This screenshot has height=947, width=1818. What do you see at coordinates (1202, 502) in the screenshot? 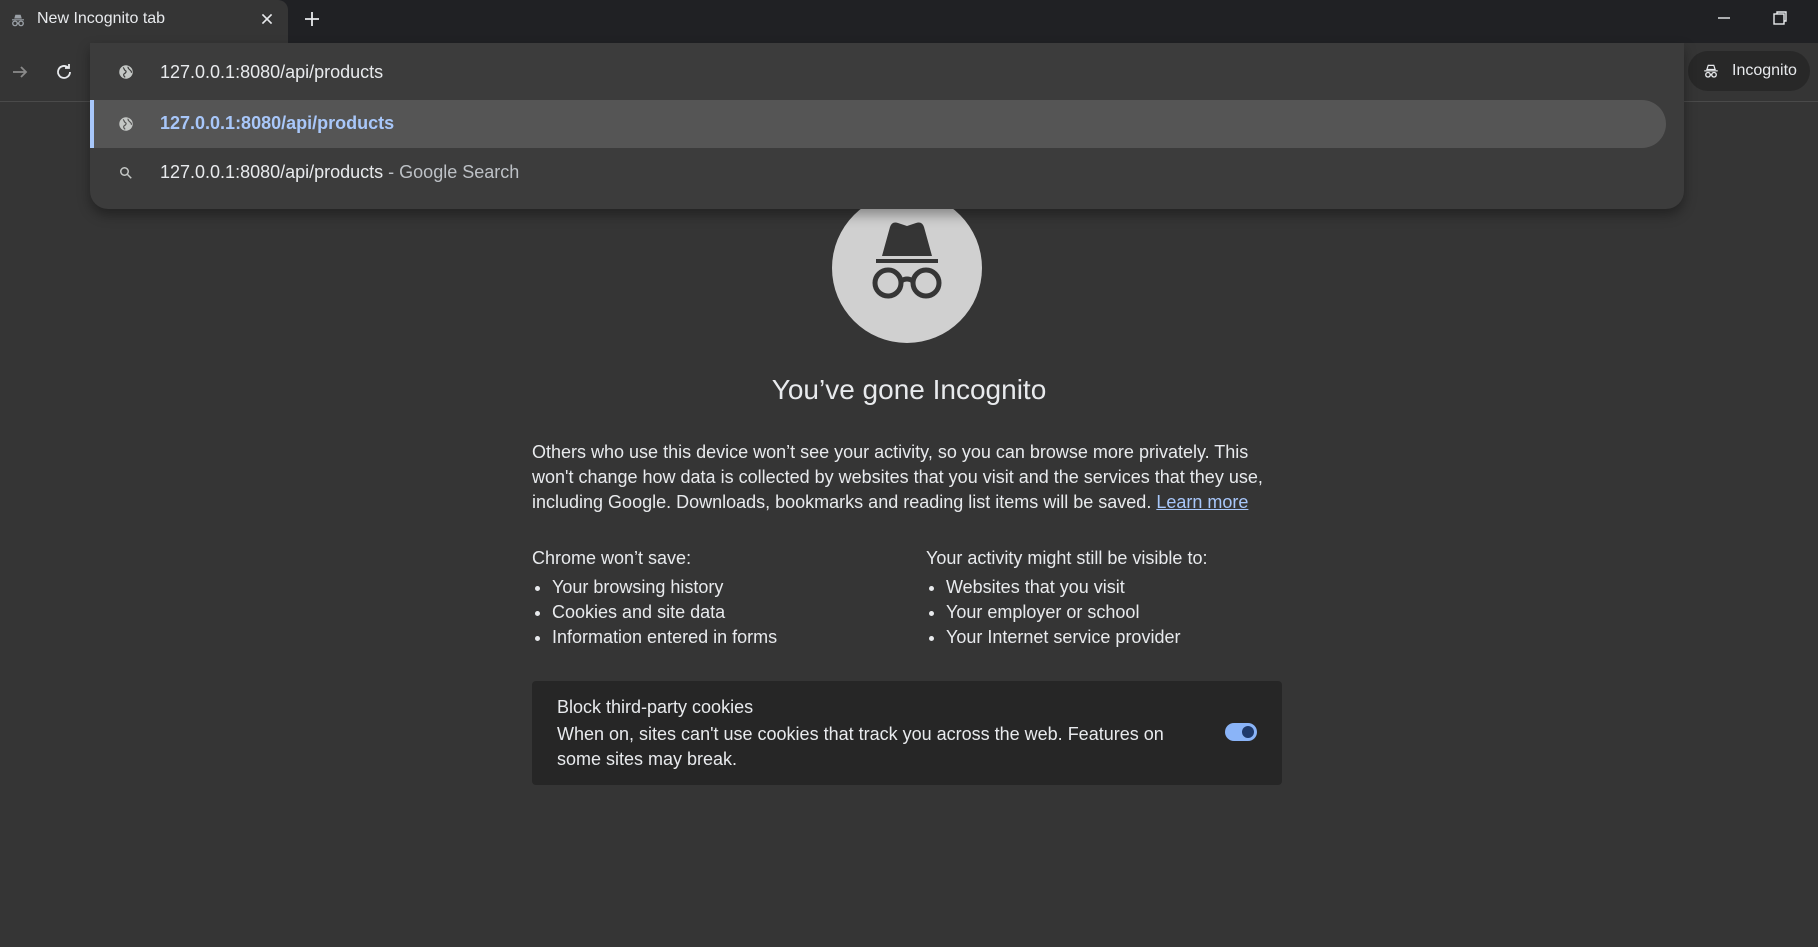
I see `learn-more-link: Learn more` at bounding box center [1202, 502].